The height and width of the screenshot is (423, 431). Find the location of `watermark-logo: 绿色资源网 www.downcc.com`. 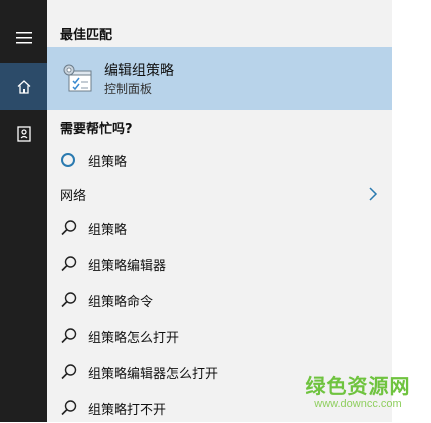

watermark-logo: 绿色资源网 www.downcc.com is located at coordinates (358, 392).